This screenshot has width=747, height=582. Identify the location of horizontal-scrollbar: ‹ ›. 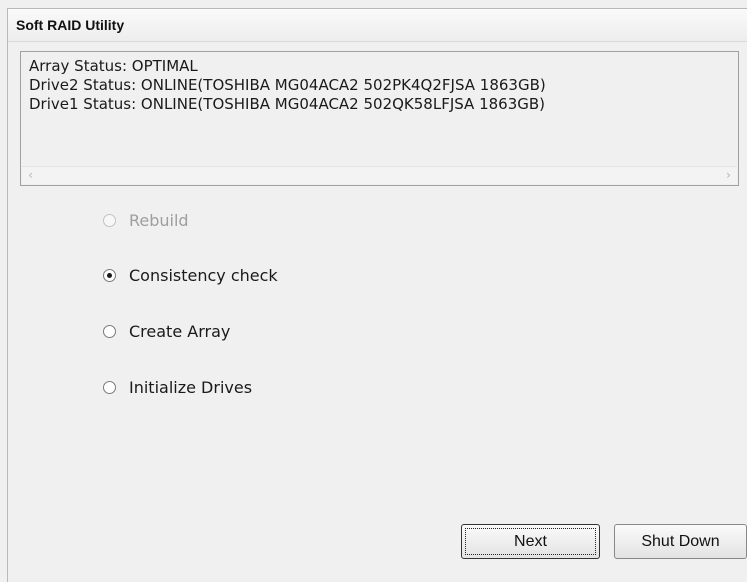
(379, 175).